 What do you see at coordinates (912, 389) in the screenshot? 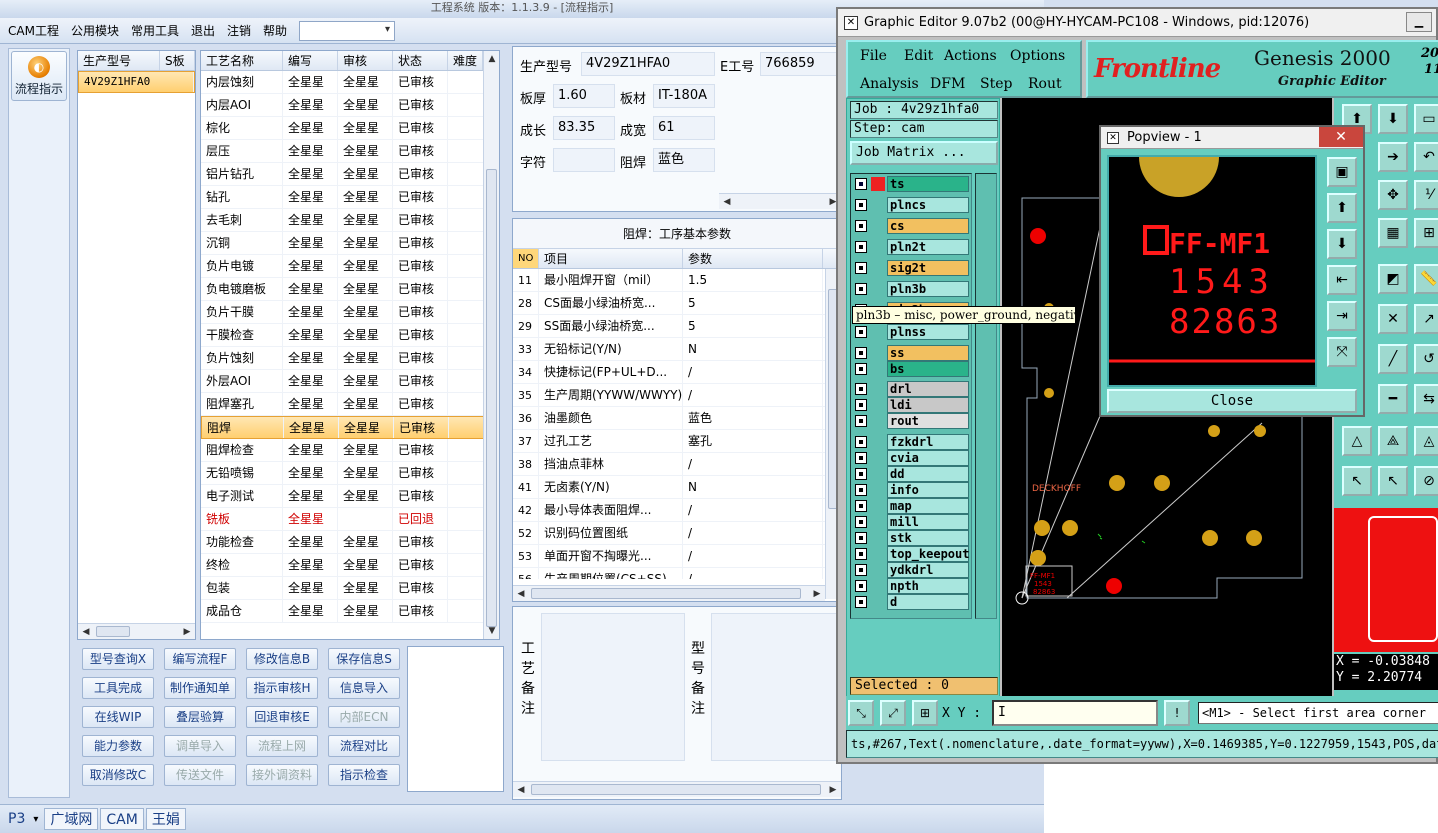
I see `layer-row: drl` at bounding box center [912, 389].